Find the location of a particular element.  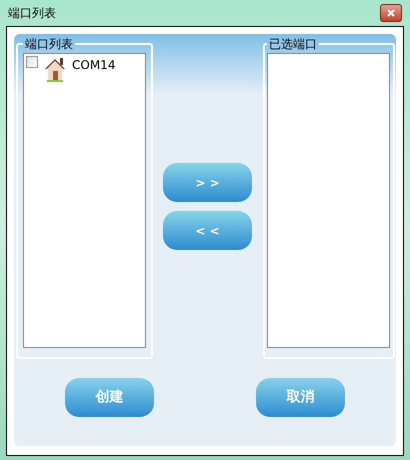

port-name: COM14 is located at coordinates (94, 65).